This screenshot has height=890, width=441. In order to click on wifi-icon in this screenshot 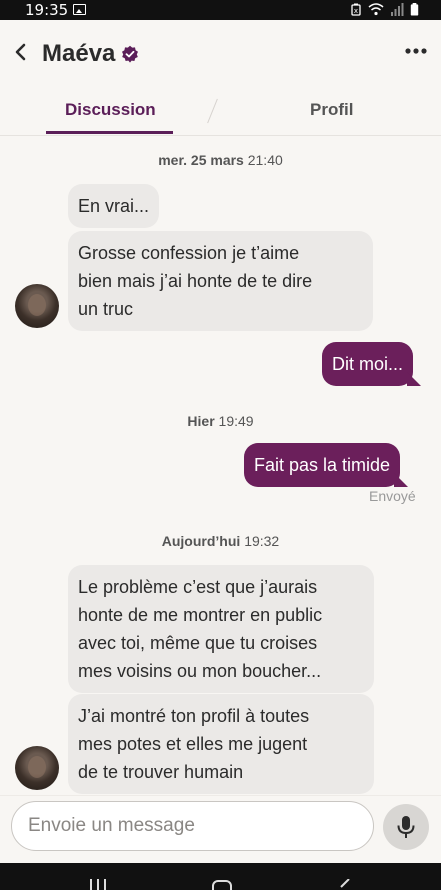, I will do `click(376, 9)`.